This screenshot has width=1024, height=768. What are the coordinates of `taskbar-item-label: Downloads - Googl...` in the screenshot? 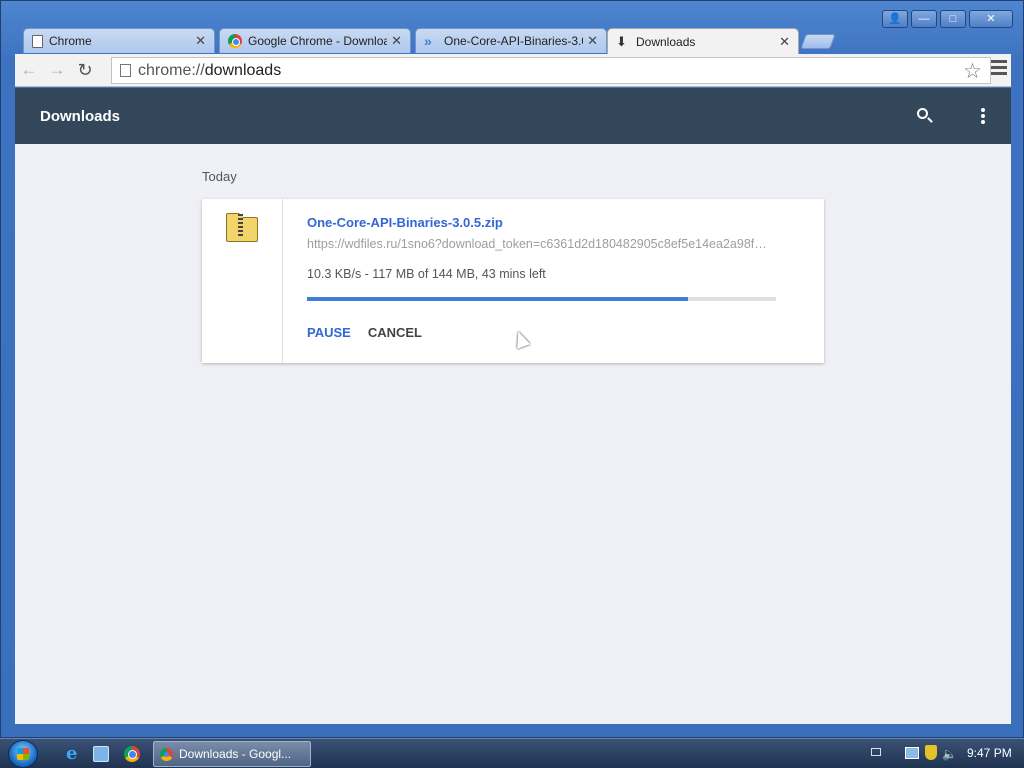 It's located at (235, 754).